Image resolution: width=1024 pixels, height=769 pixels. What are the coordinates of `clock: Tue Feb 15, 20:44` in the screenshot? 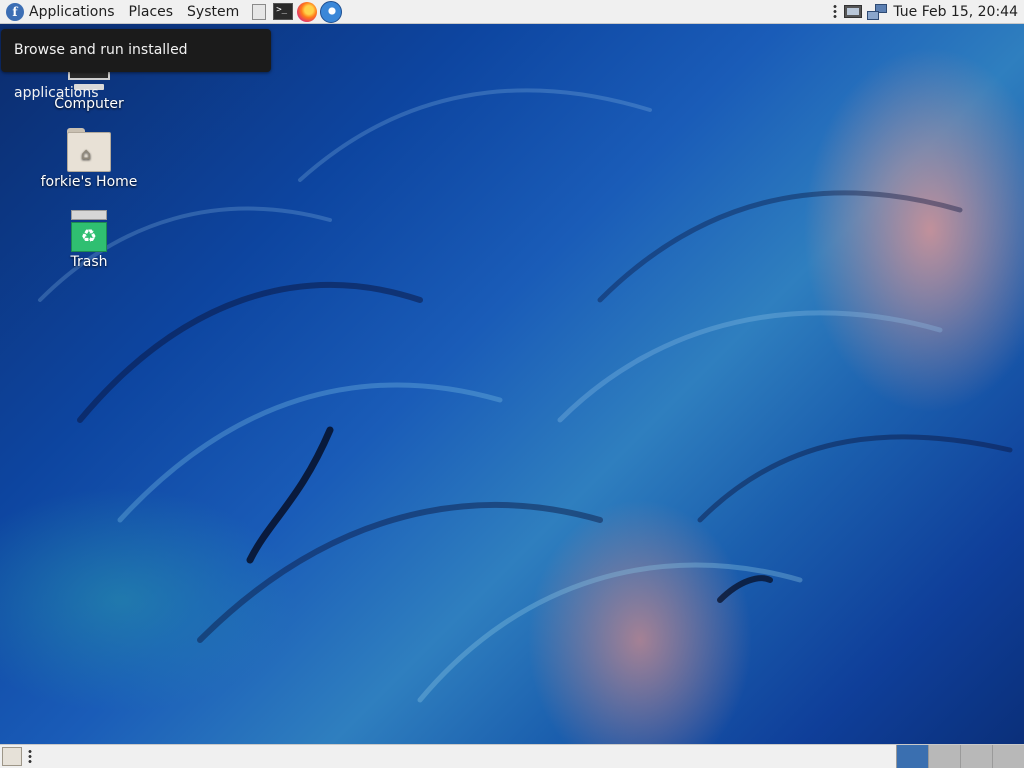 It's located at (956, 12).